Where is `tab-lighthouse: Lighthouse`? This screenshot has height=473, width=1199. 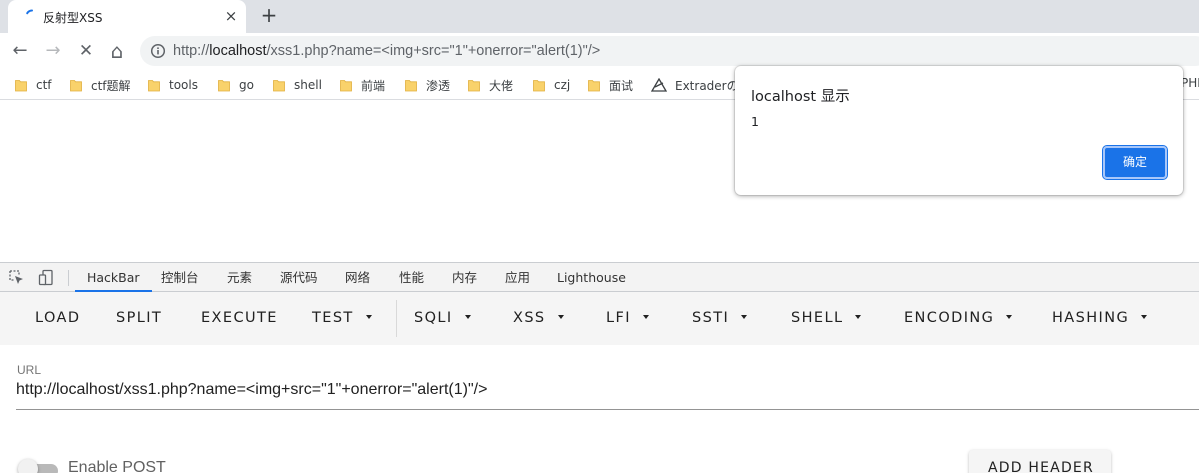 tab-lighthouse: Lighthouse is located at coordinates (591, 277).